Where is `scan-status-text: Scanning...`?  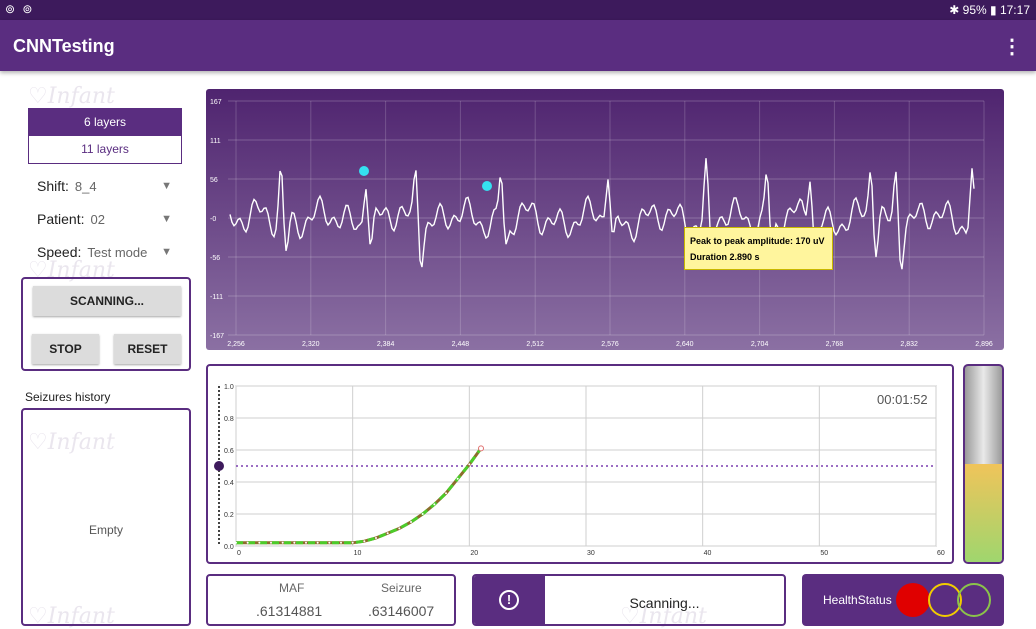 scan-status-text: Scanning... is located at coordinates (664, 603).